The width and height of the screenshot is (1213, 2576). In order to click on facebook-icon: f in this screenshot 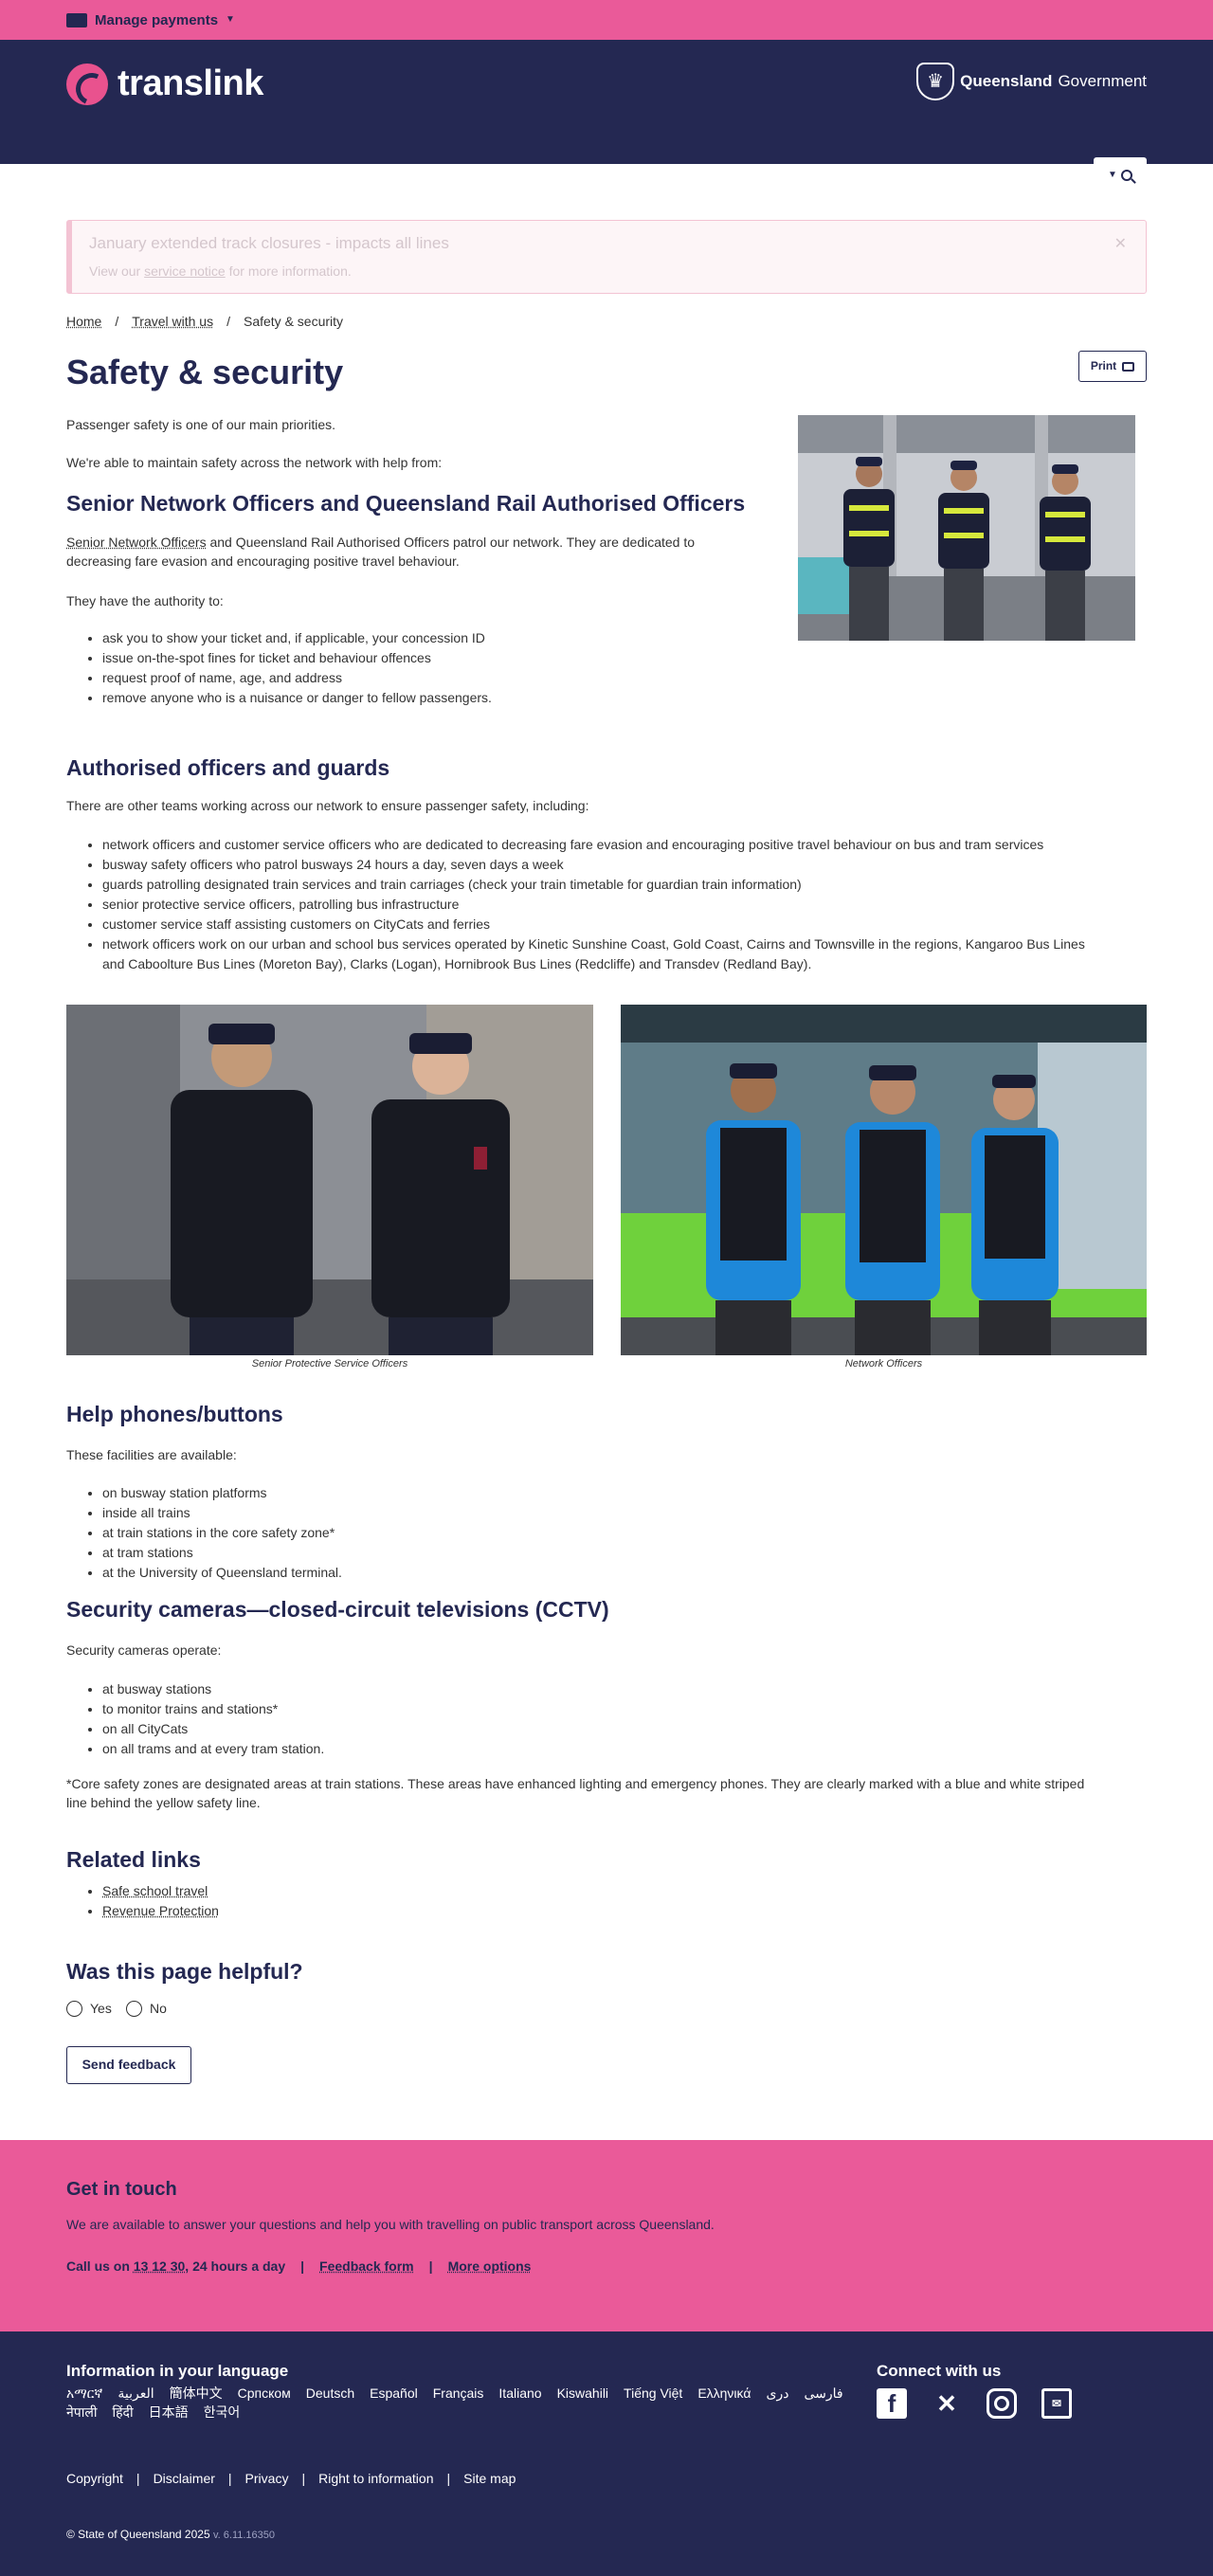, I will do `click(892, 2403)`.